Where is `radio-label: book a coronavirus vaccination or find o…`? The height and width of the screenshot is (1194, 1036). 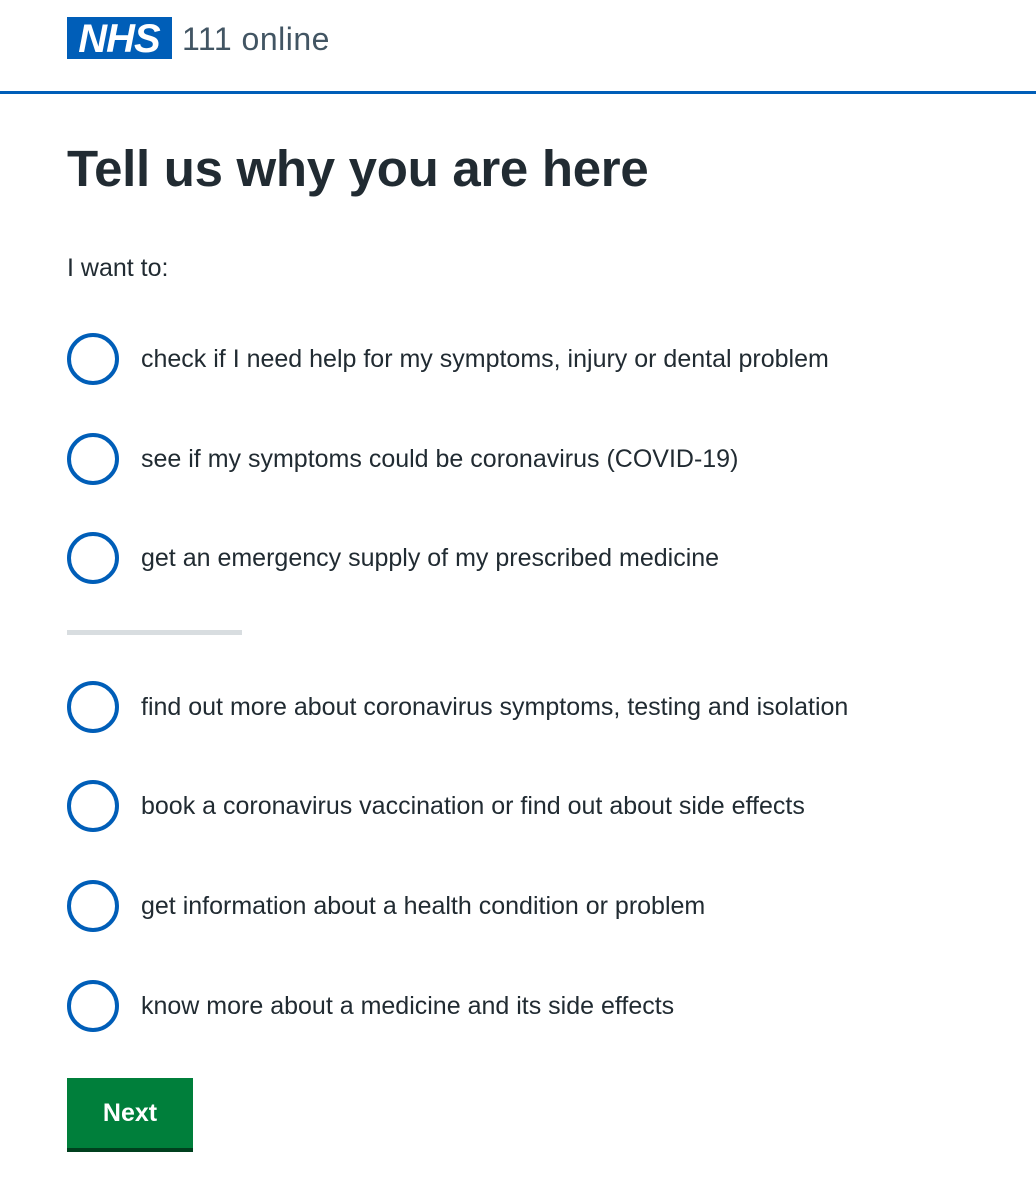
radio-label: book a coronavirus vaccination or find o… is located at coordinates (473, 806).